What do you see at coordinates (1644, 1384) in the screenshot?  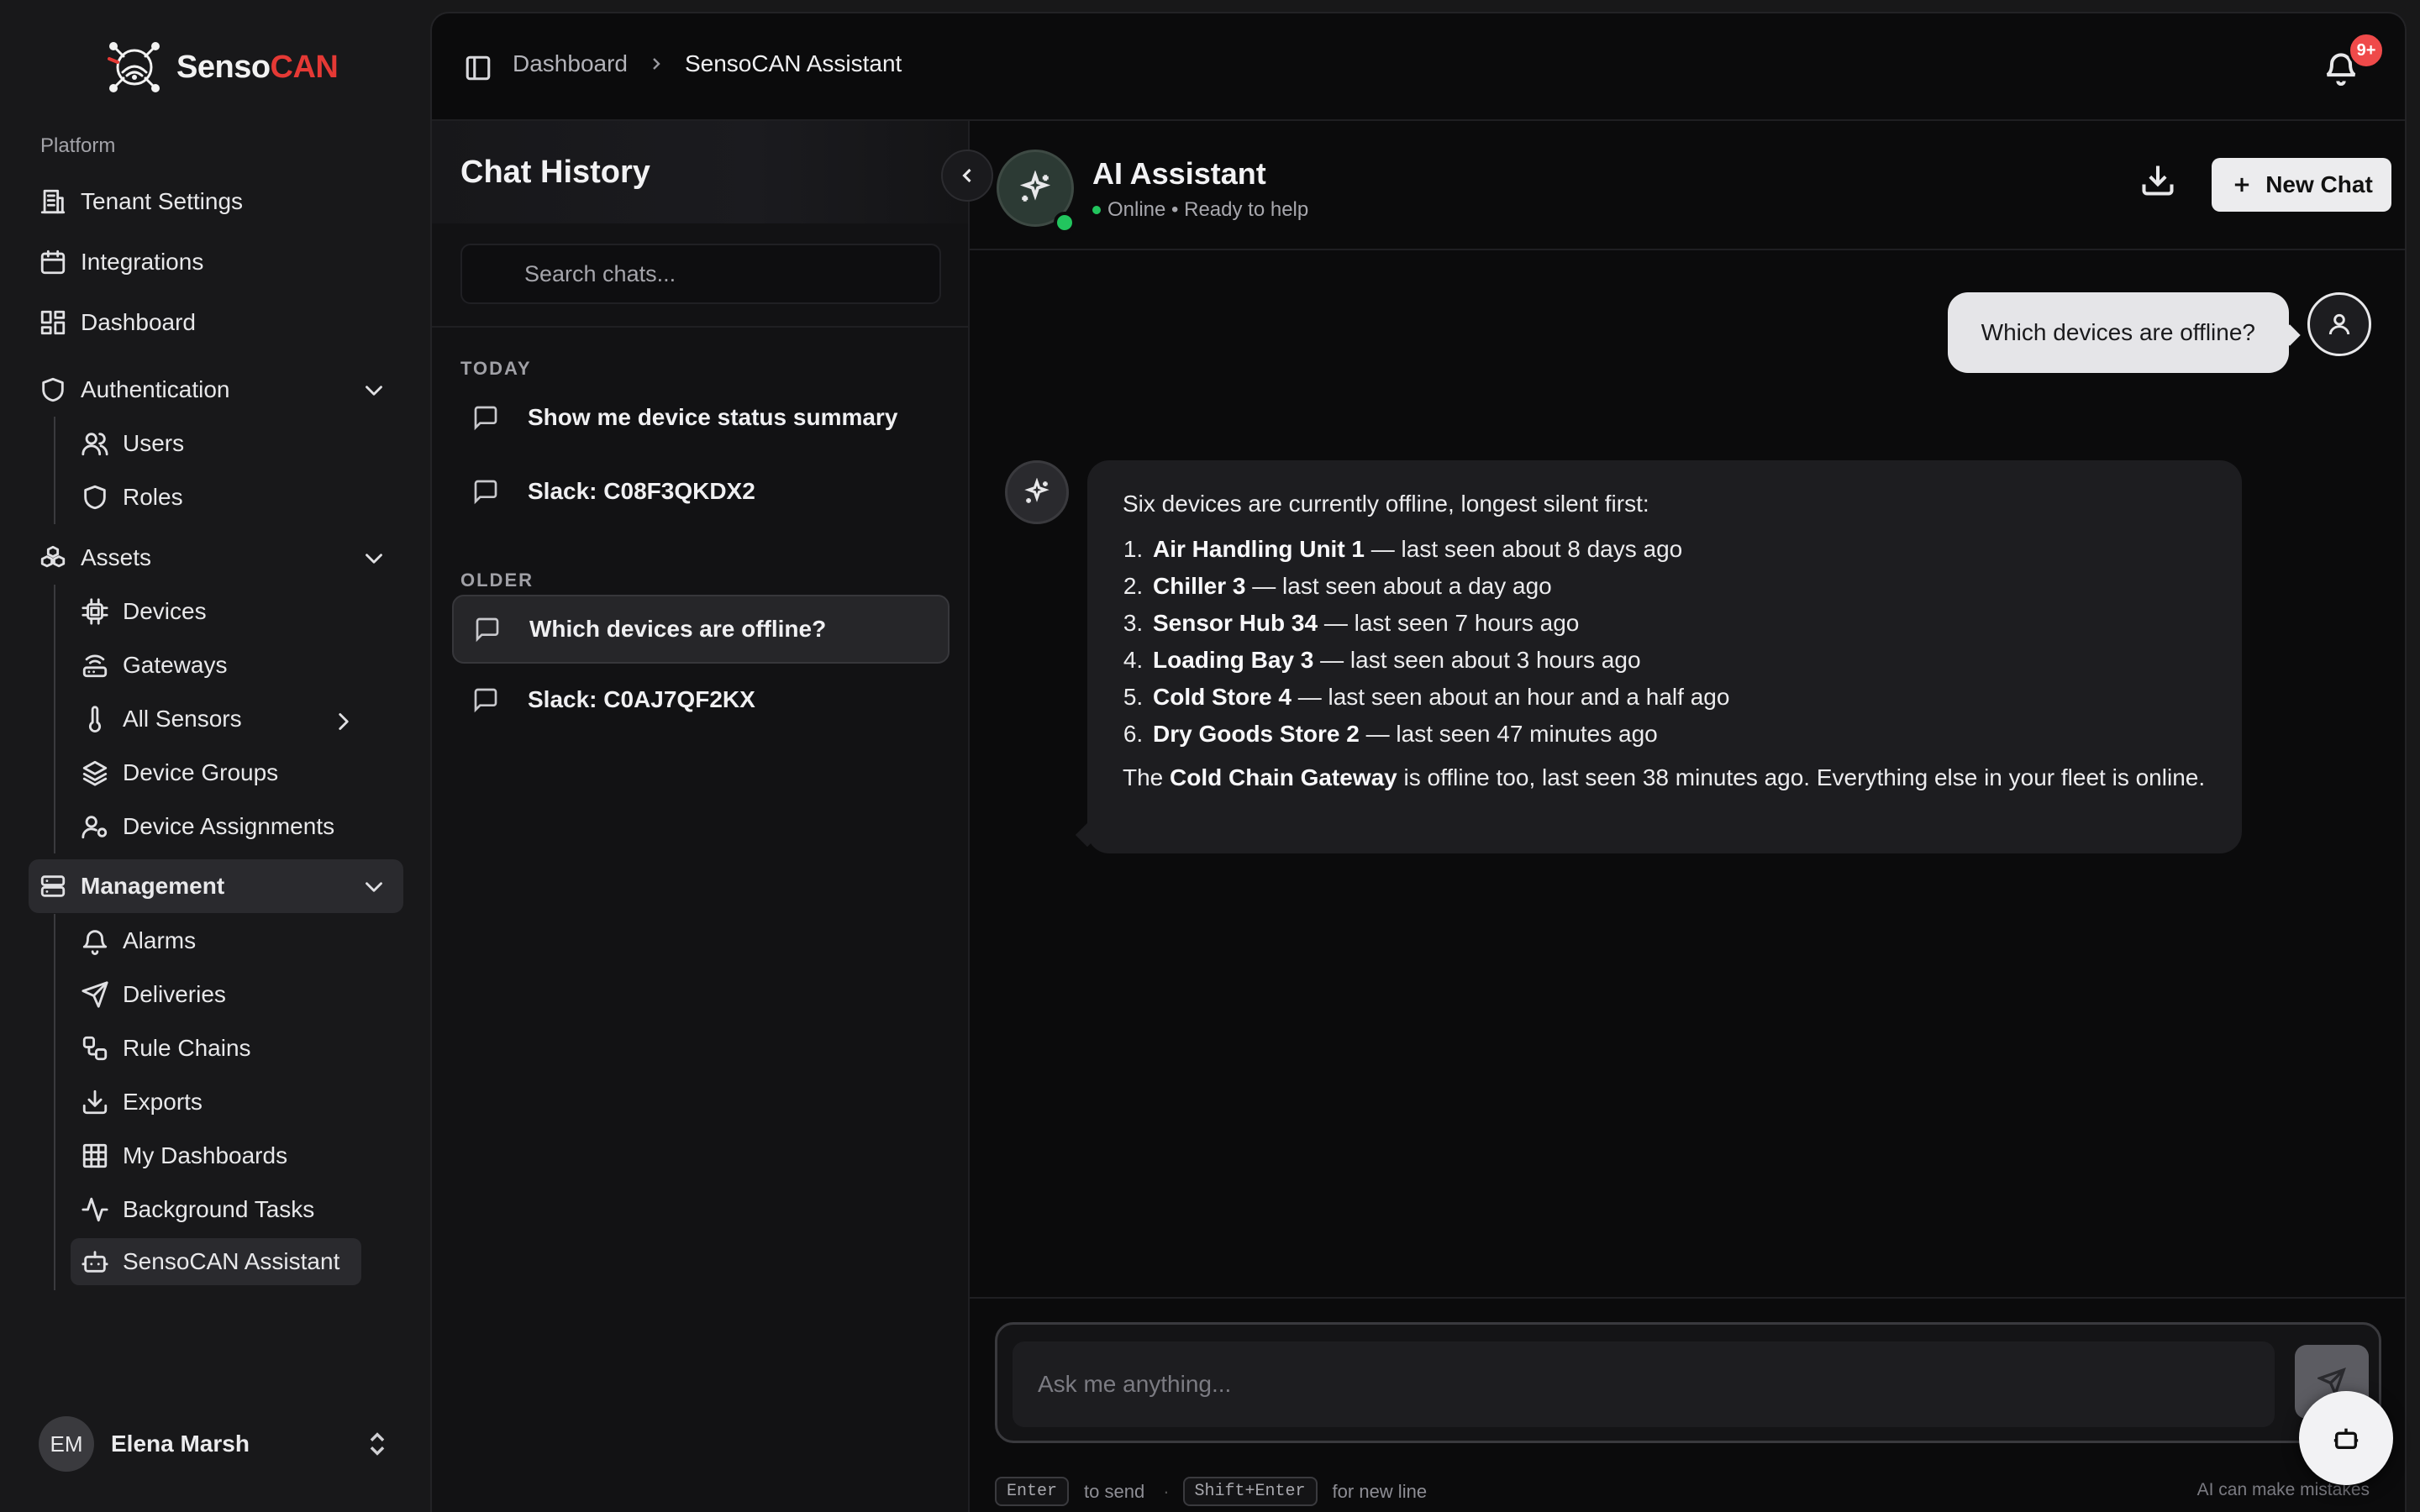 I see `message-input` at bounding box center [1644, 1384].